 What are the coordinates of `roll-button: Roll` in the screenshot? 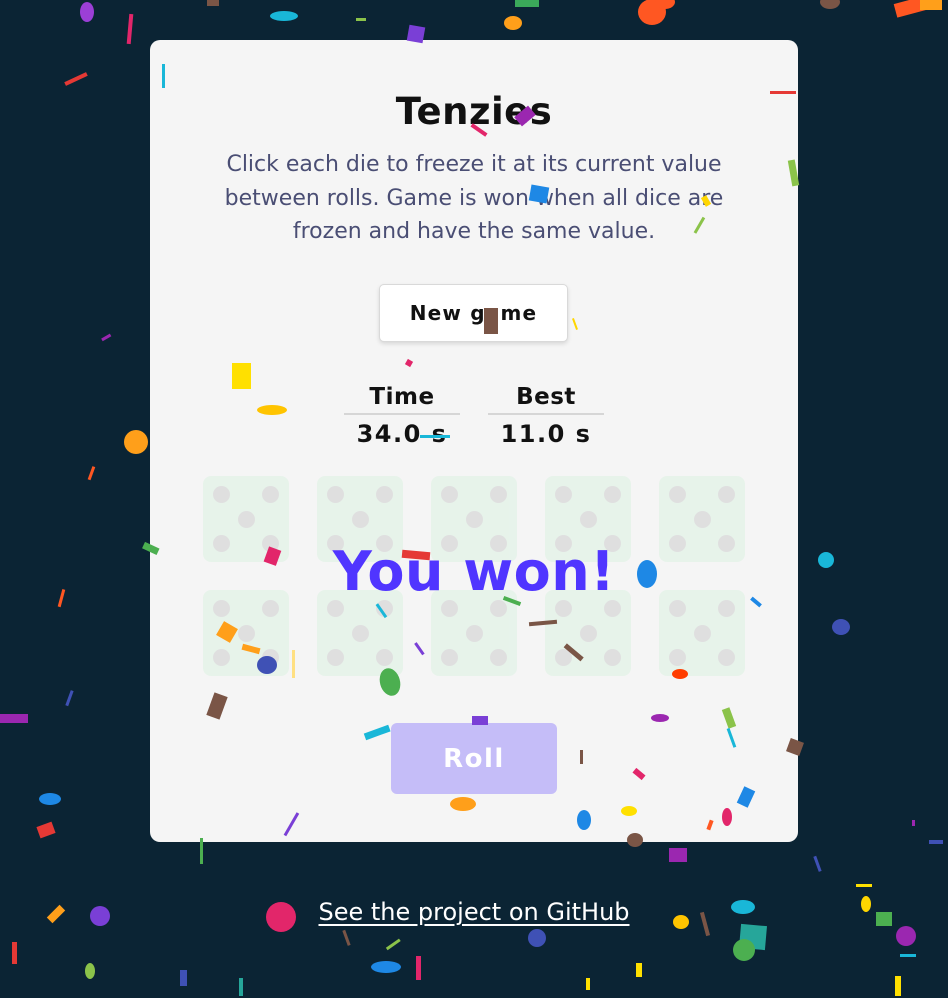 It's located at (474, 758).